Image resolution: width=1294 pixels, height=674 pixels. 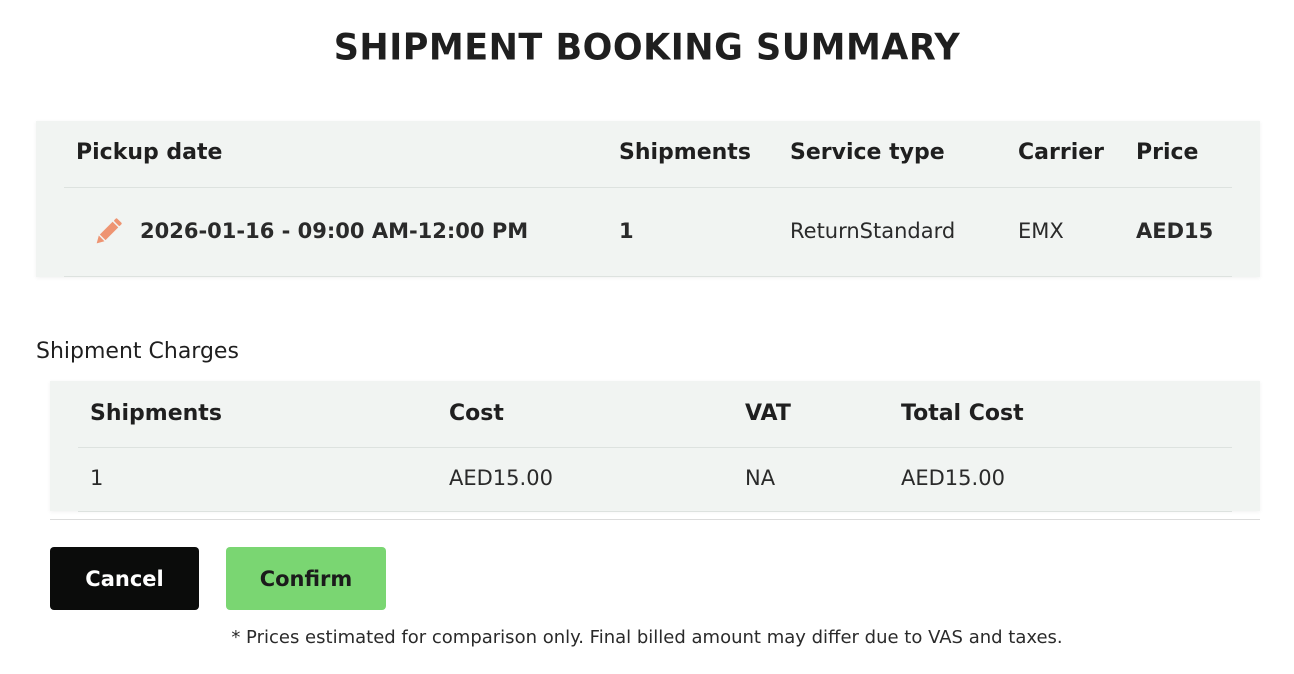 What do you see at coordinates (867, 152) in the screenshot?
I see `header-service-type: Service type` at bounding box center [867, 152].